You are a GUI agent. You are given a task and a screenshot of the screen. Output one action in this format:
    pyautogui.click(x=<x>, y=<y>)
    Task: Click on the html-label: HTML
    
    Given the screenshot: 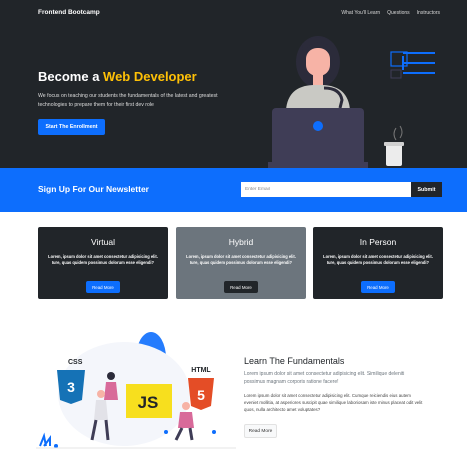 What is the action you would take?
    pyautogui.click(x=201, y=370)
    